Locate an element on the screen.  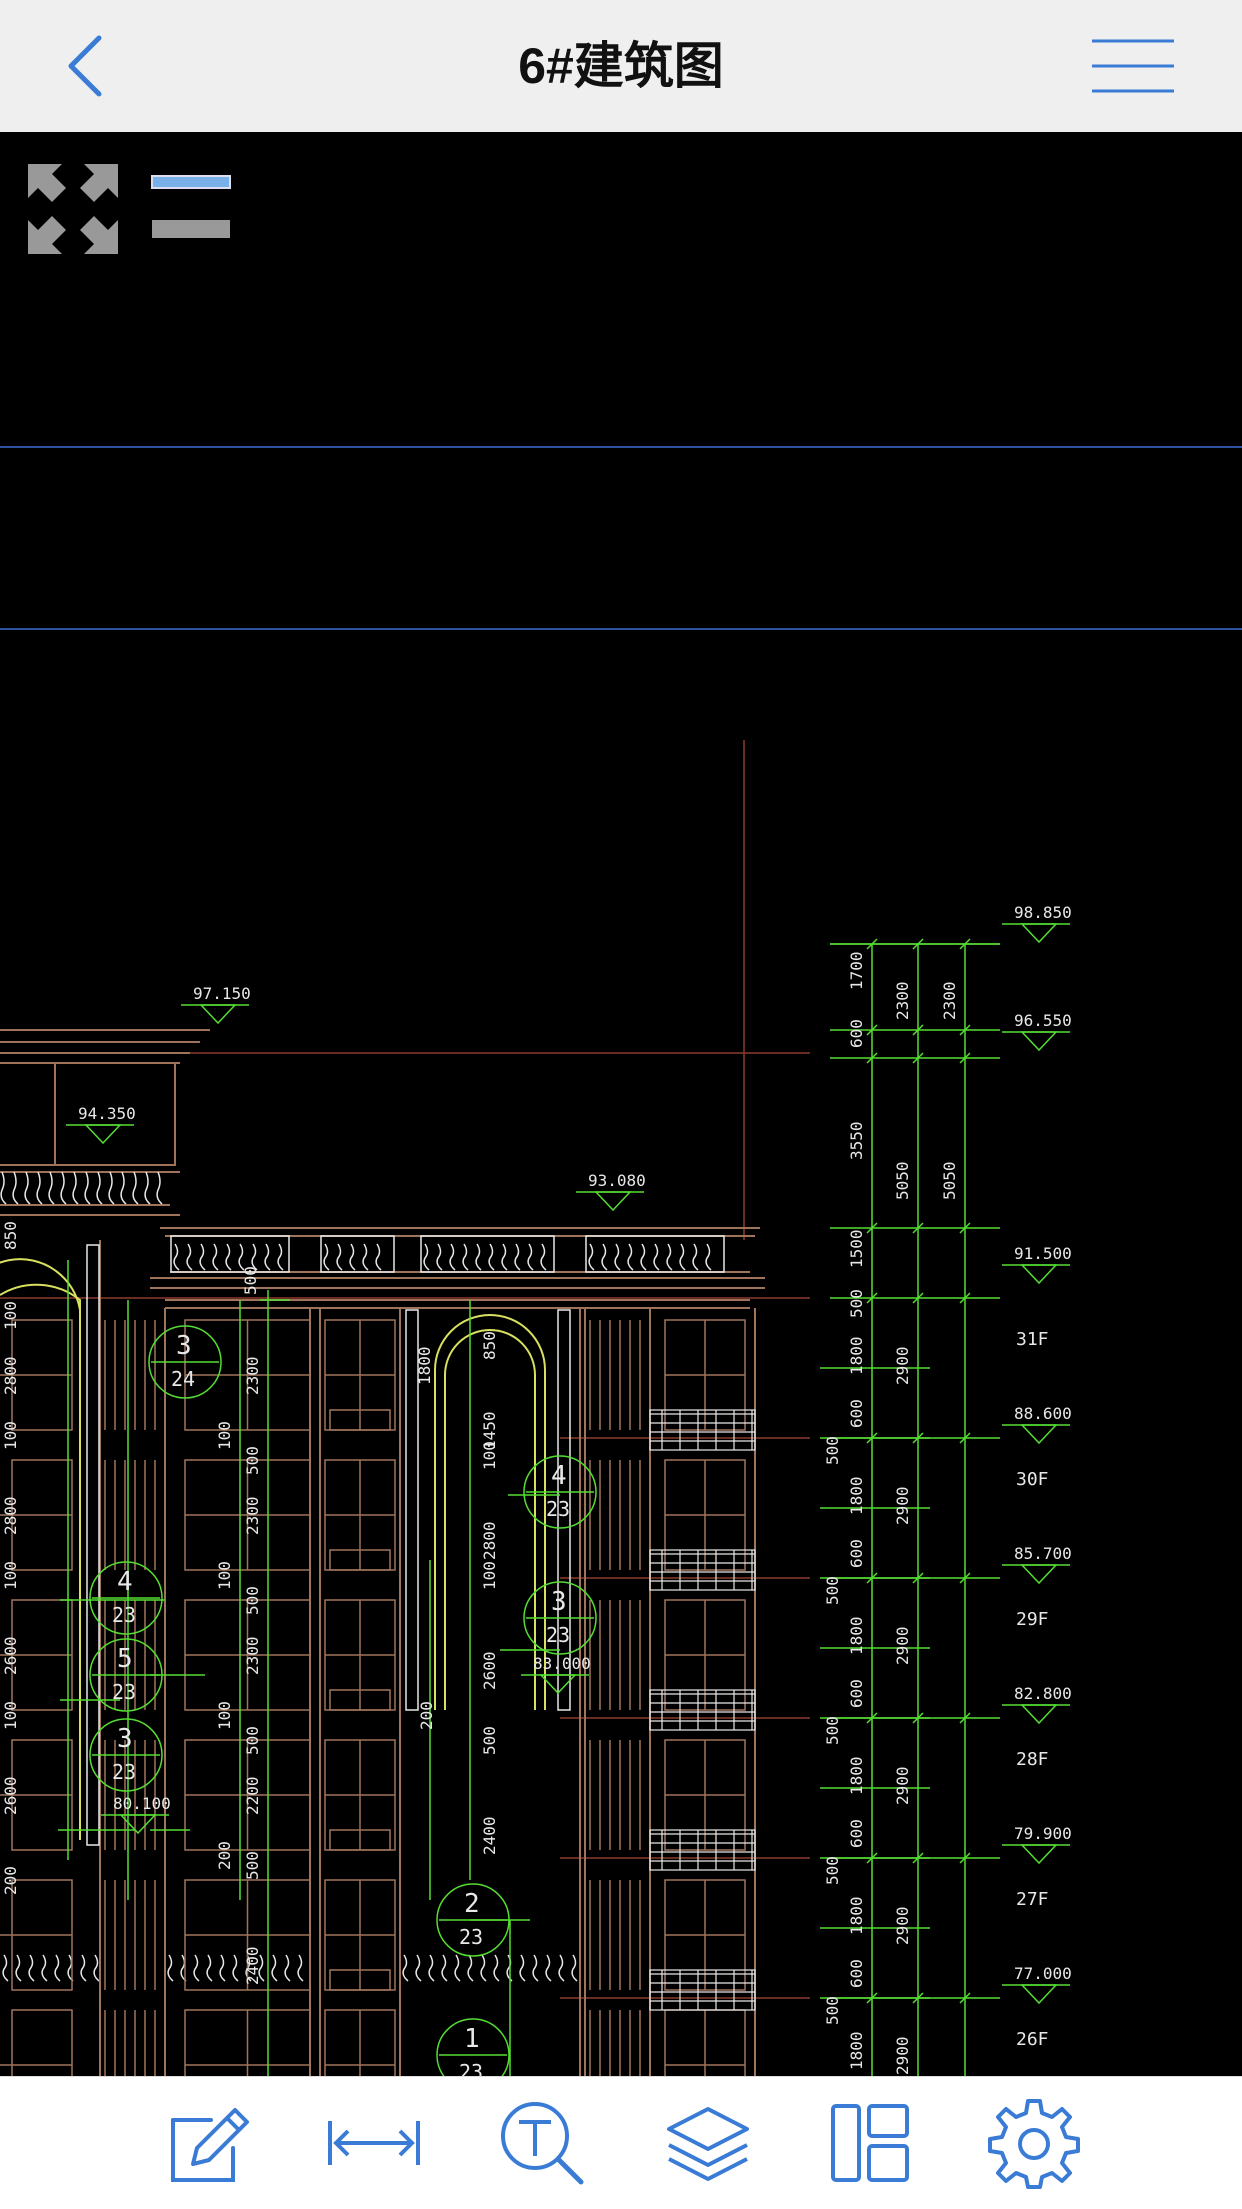
floor-label: 29F is located at coordinates (1032, 1619).